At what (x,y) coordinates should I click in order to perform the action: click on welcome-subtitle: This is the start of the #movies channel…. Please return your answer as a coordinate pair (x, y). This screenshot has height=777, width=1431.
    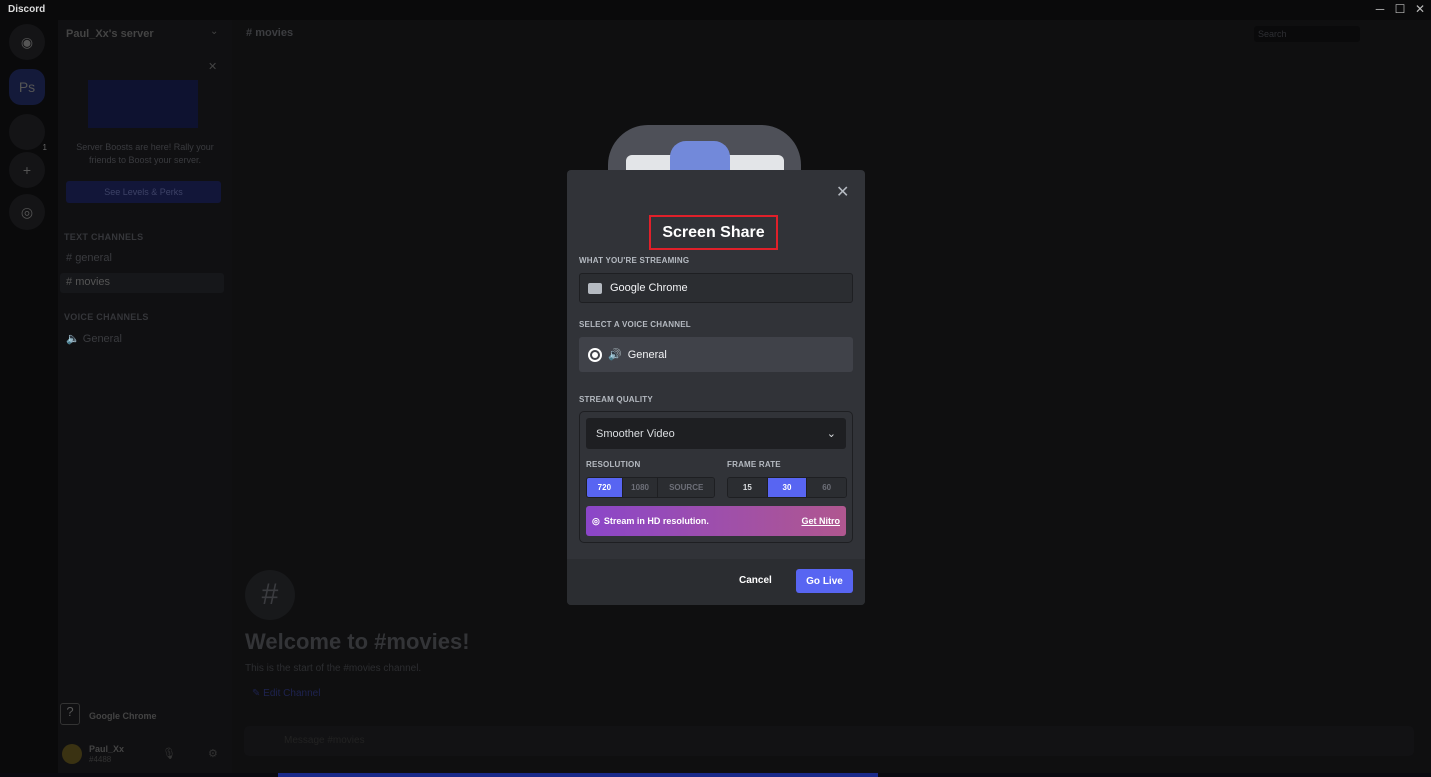
    Looking at the image, I should click on (333, 668).